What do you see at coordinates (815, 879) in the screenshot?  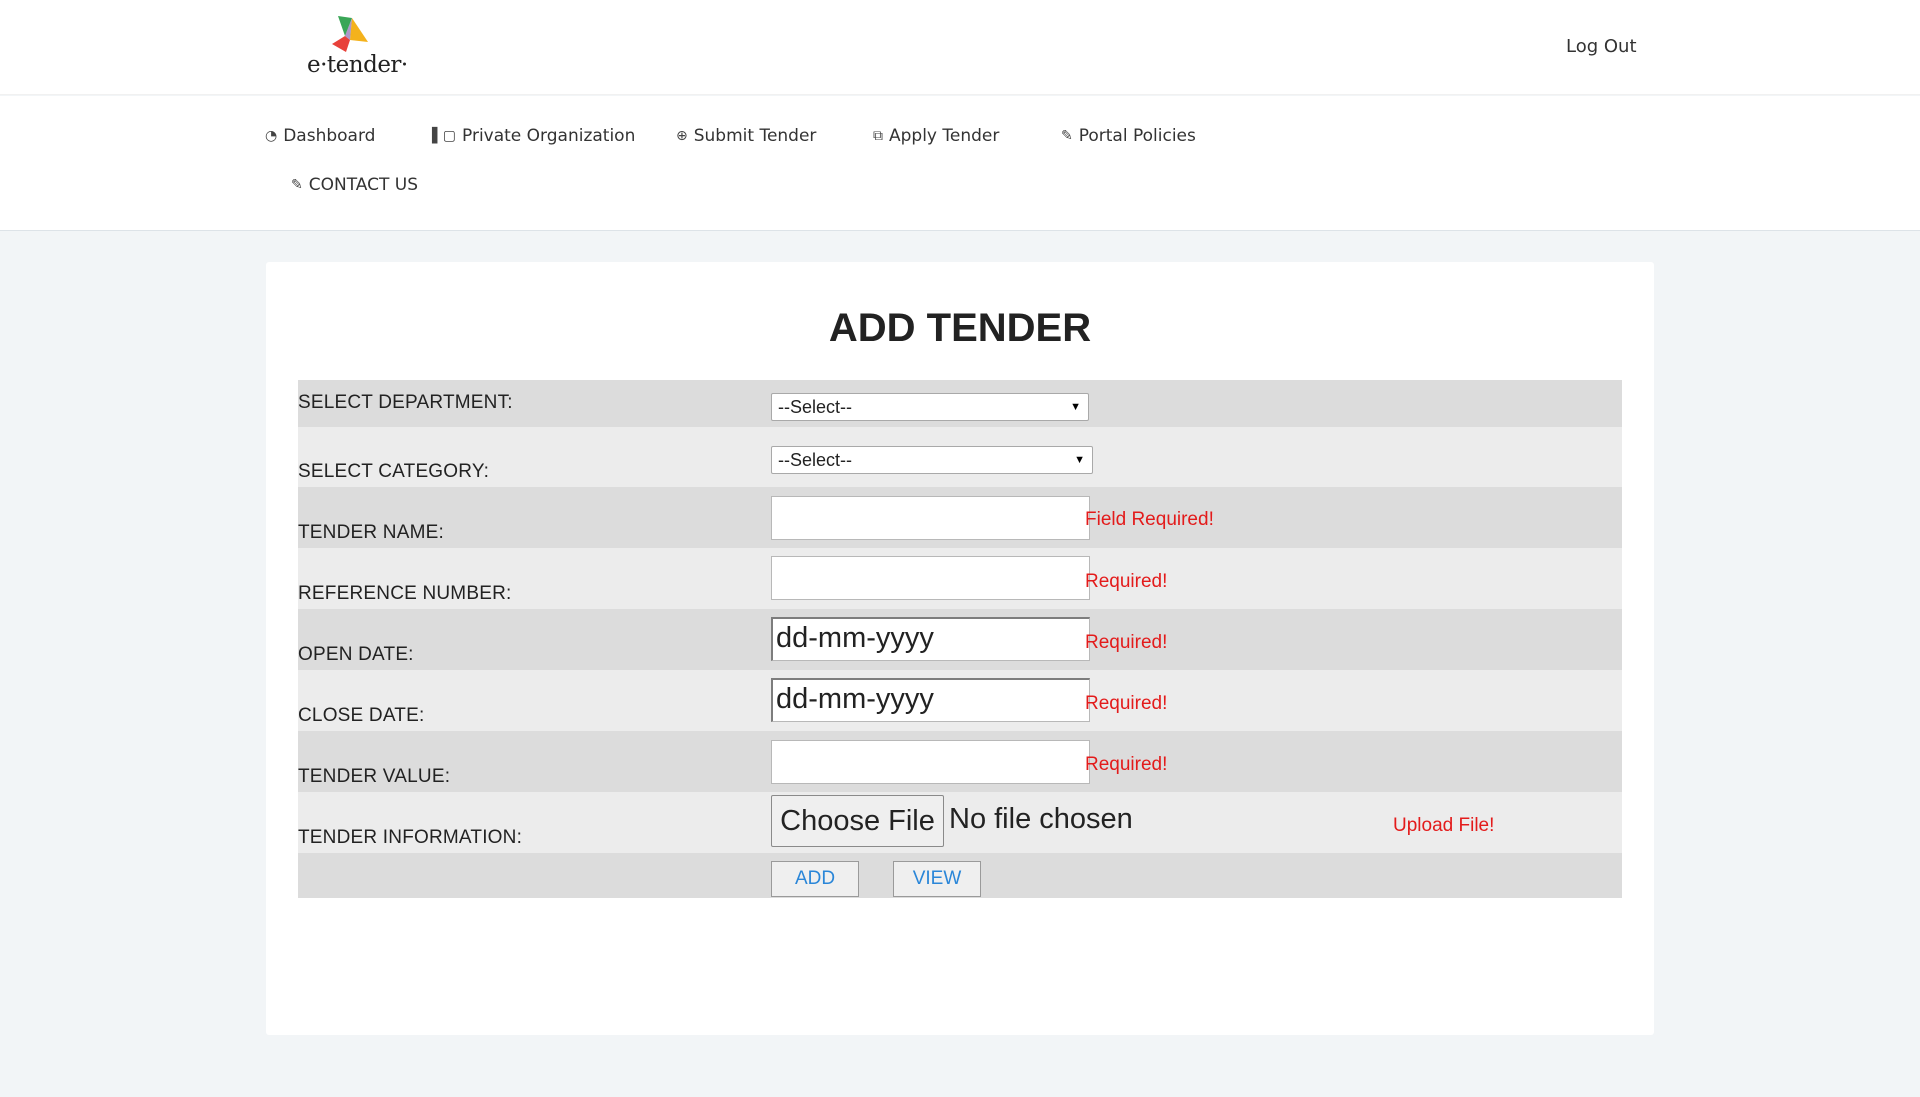 I see `add-button: ADD` at bounding box center [815, 879].